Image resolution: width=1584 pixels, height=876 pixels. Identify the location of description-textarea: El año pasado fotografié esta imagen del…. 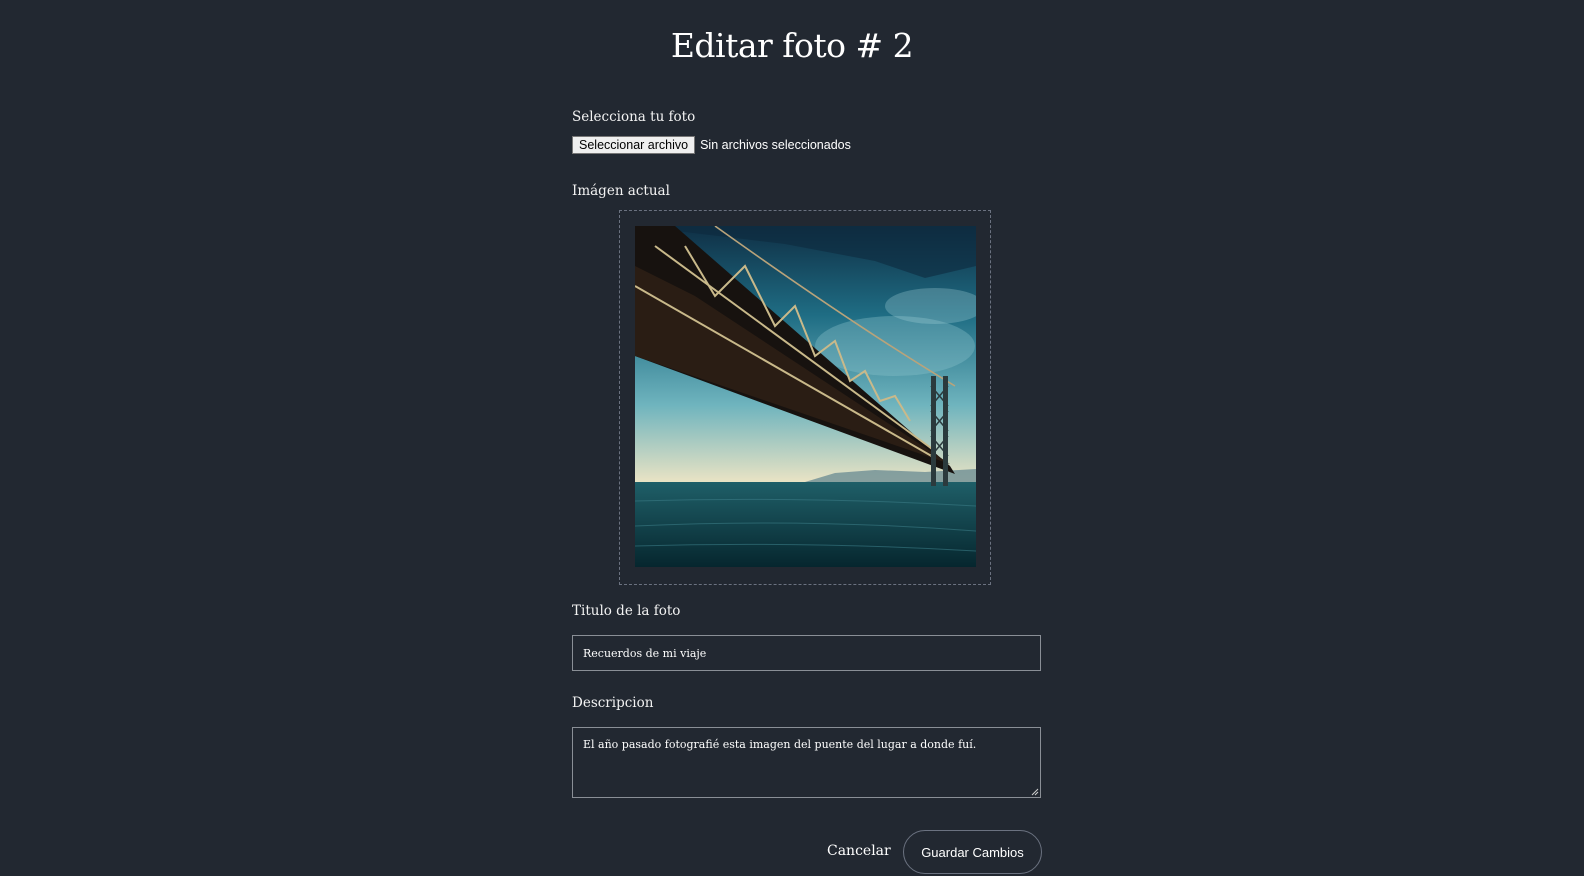
(806, 762).